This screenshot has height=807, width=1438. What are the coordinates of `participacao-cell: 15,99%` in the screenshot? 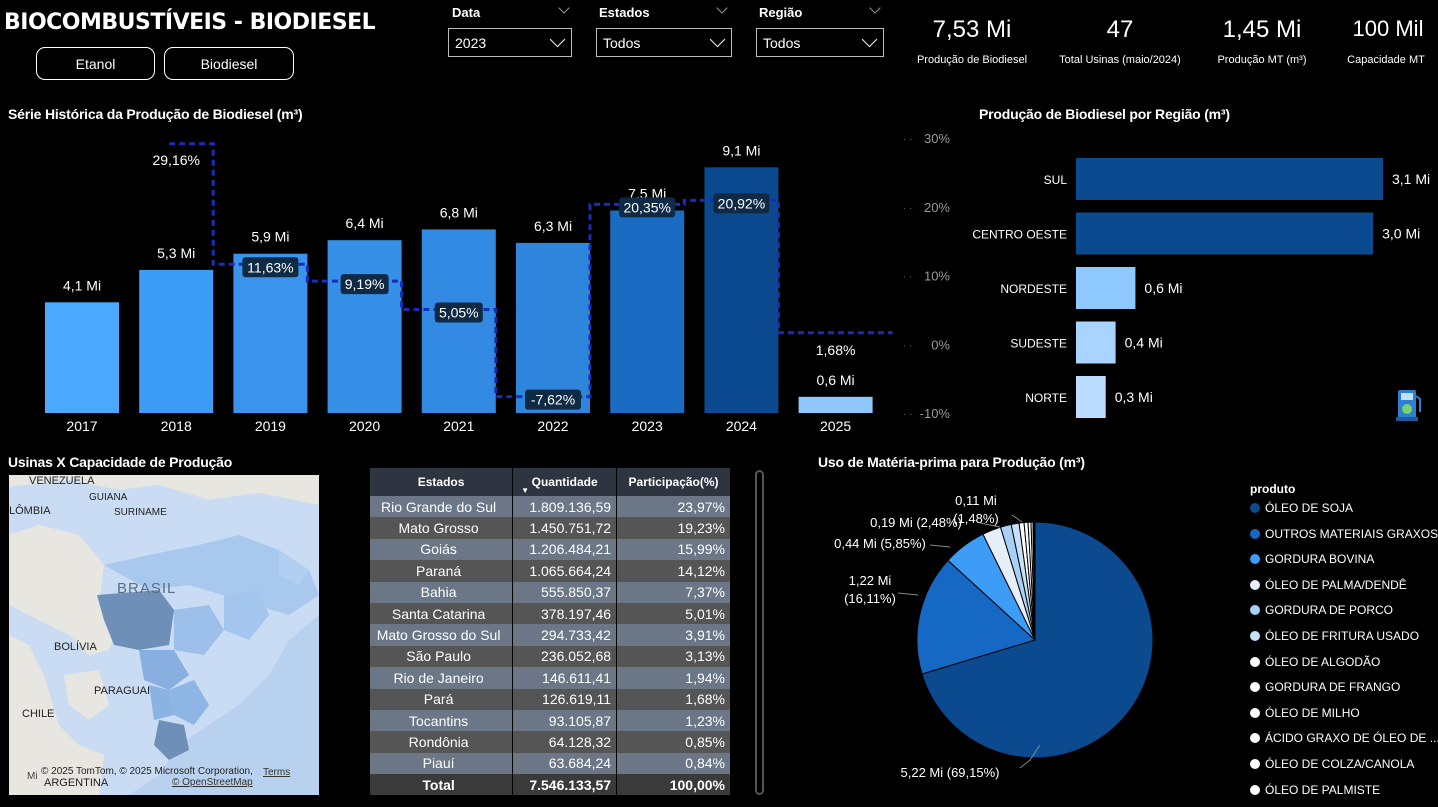 It's located at (673, 549).